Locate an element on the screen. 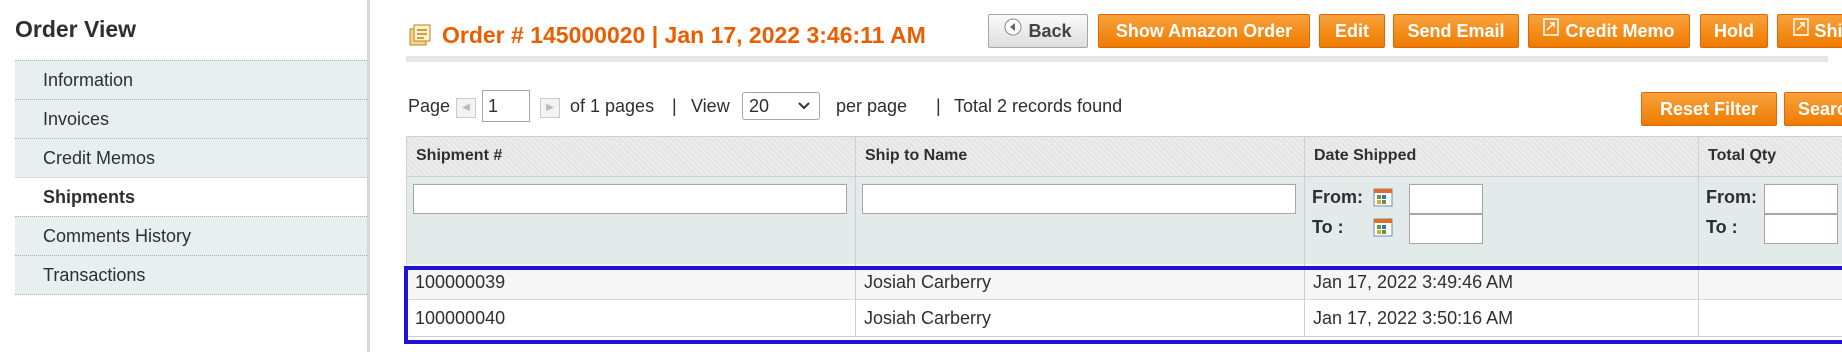  back-button-label: Back is located at coordinates (1050, 31).